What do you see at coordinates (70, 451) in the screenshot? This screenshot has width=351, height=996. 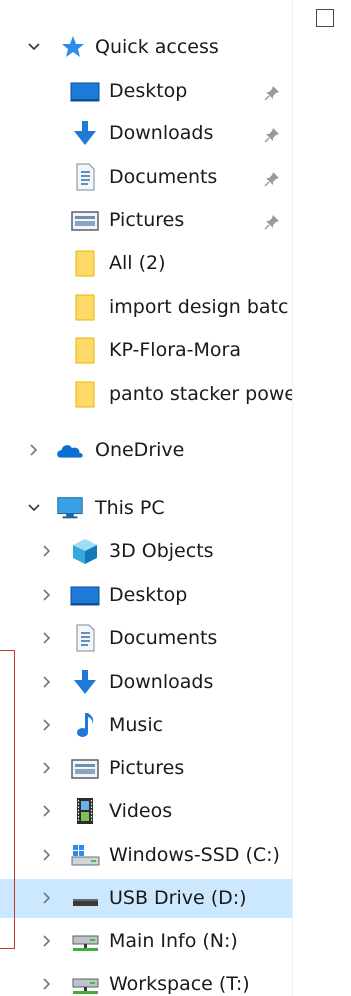 I see `cloud-icon` at bounding box center [70, 451].